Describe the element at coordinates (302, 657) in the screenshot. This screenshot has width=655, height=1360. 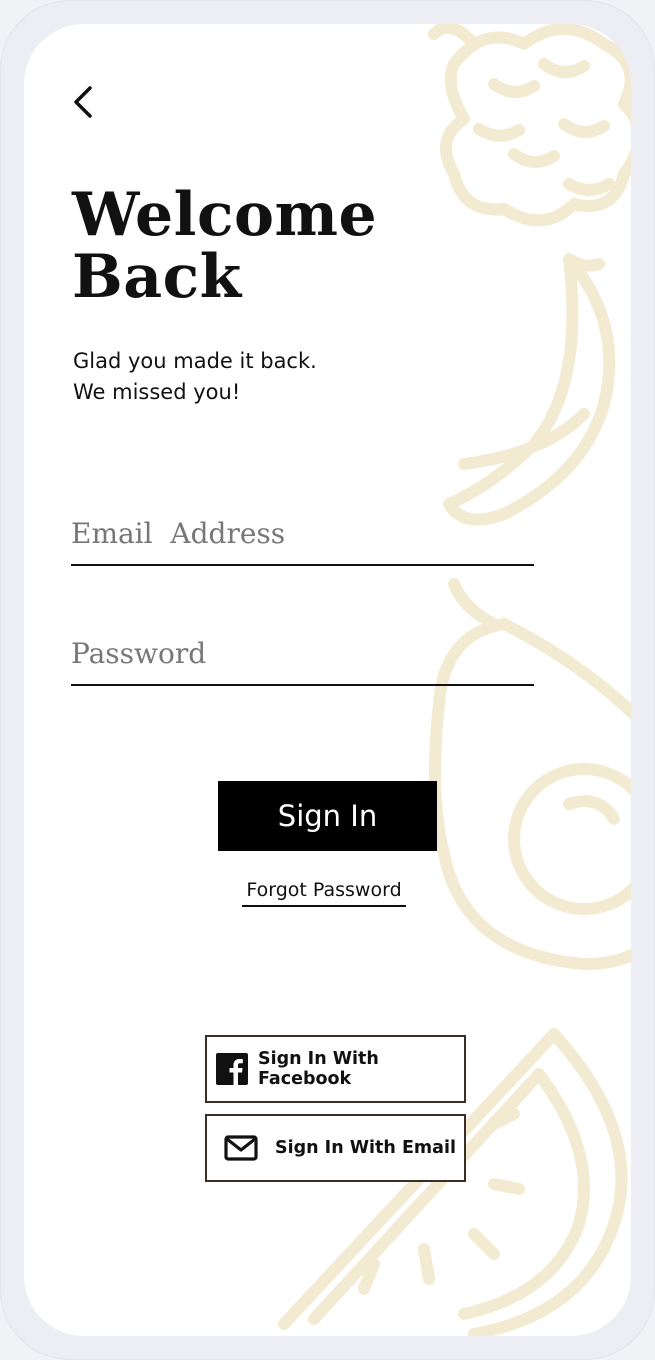
I see `password-input` at that location.